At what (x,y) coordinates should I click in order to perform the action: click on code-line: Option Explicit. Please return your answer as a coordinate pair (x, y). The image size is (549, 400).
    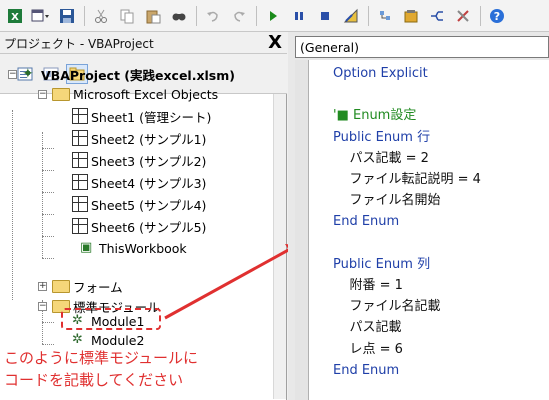
    Looking at the image, I should click on (380, 73).